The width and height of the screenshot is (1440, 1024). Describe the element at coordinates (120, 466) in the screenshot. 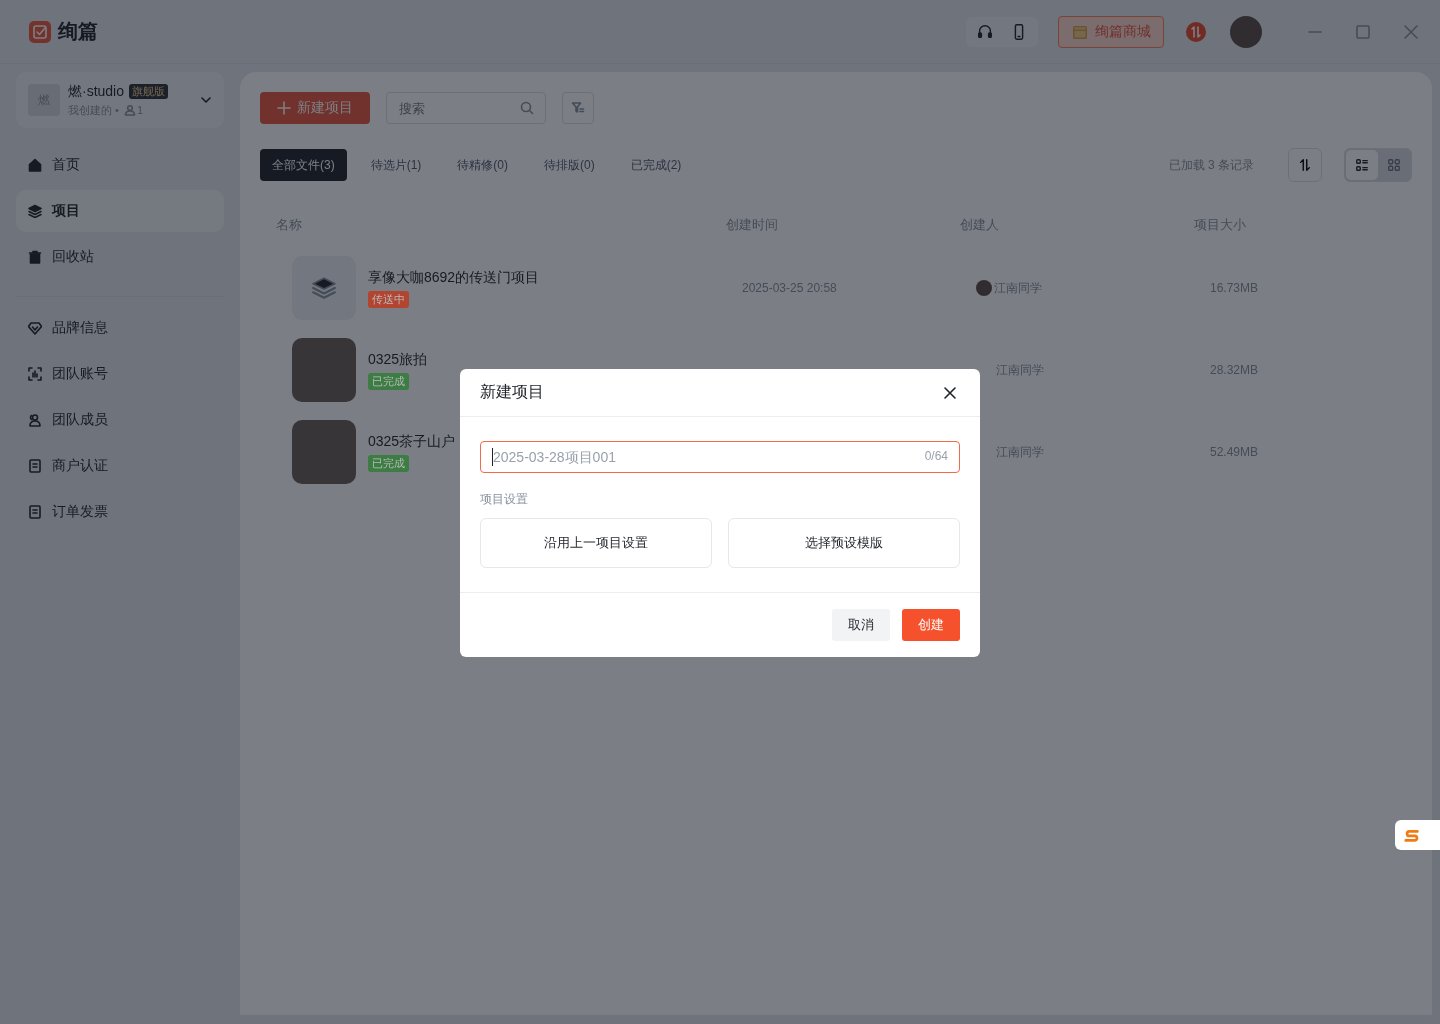

I see `sidebar-item: 商户认证` at that location.